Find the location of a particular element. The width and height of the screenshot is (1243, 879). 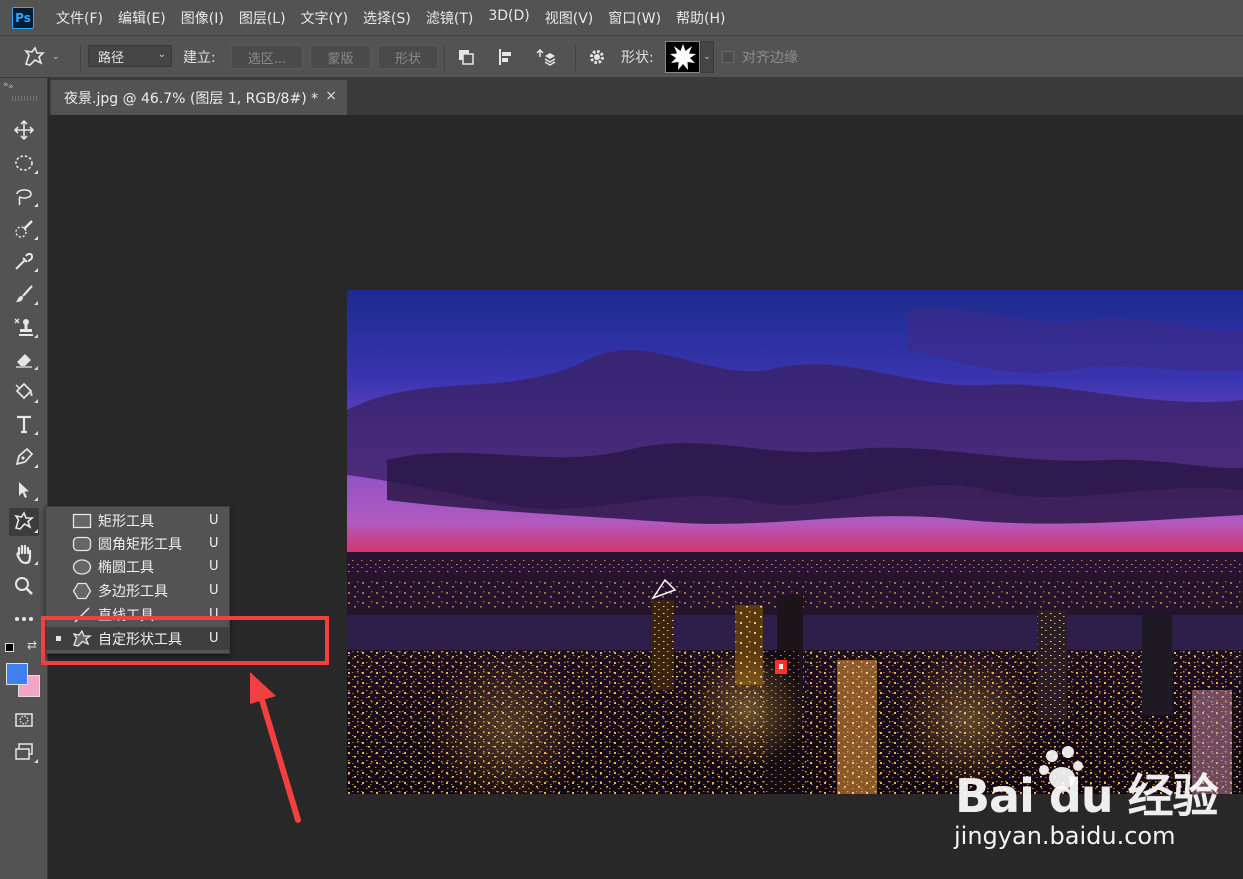

edit-toolbar-button is located at coordinates (24, 619).